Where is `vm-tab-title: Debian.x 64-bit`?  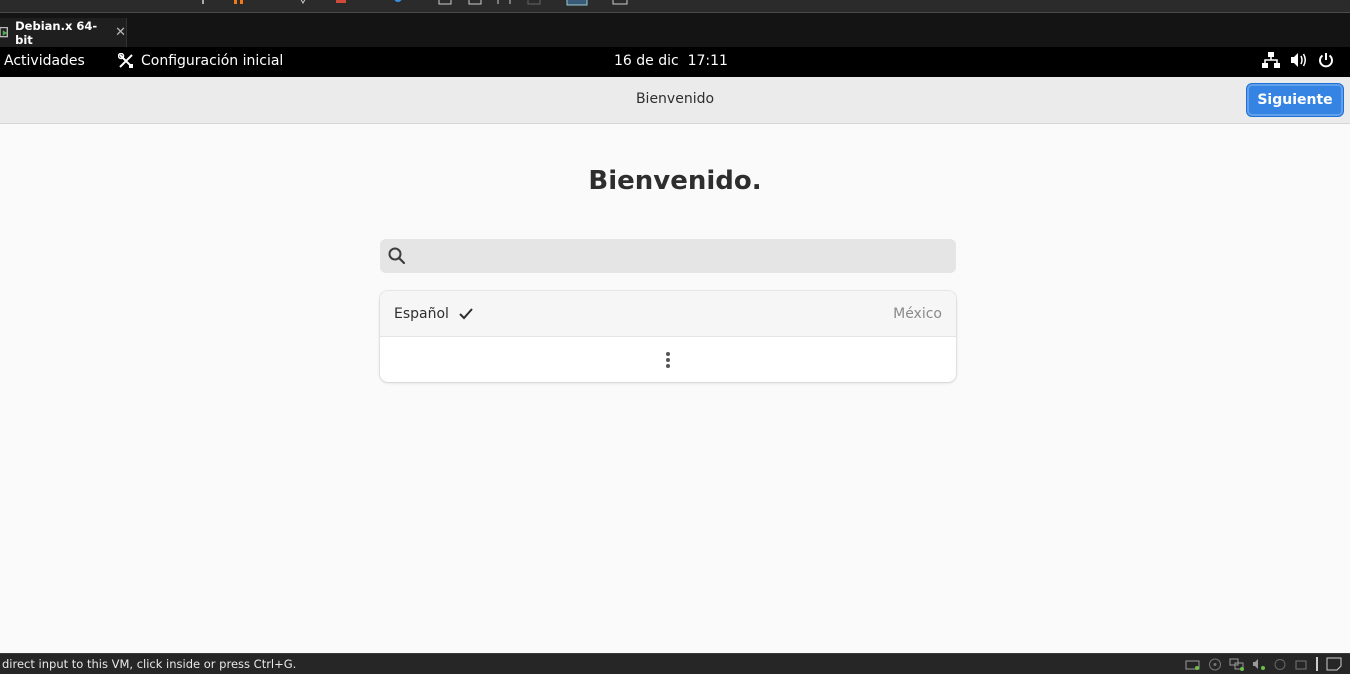
vm-tab-title: Debian.x 64-bit is located at coordinates (56, 32).